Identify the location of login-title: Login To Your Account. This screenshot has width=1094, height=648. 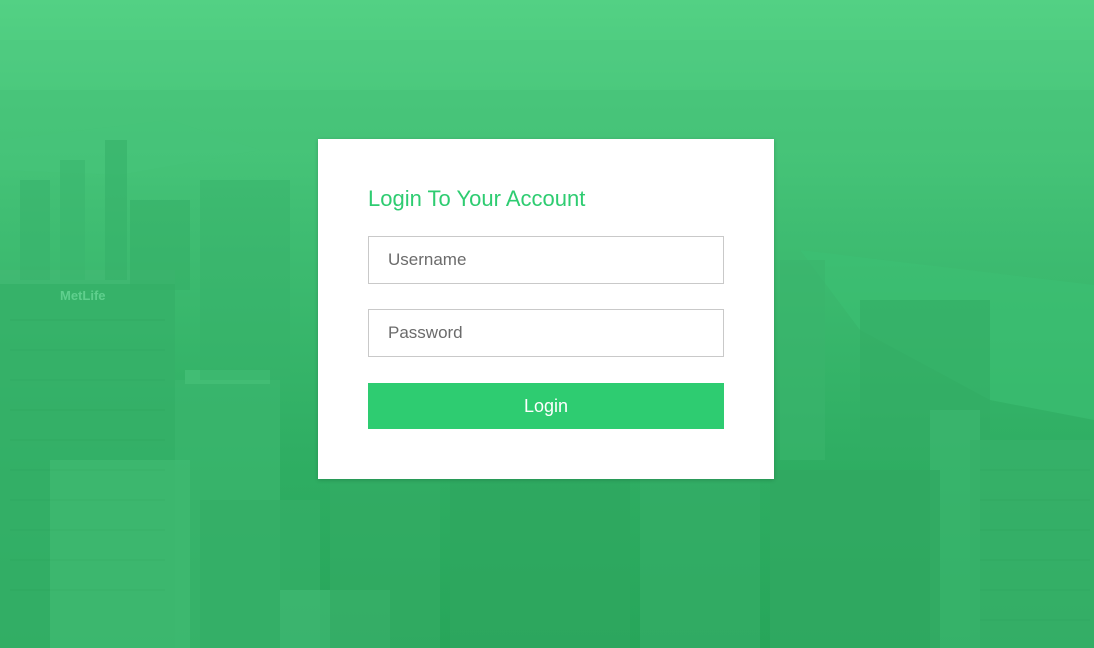
(477, 198).